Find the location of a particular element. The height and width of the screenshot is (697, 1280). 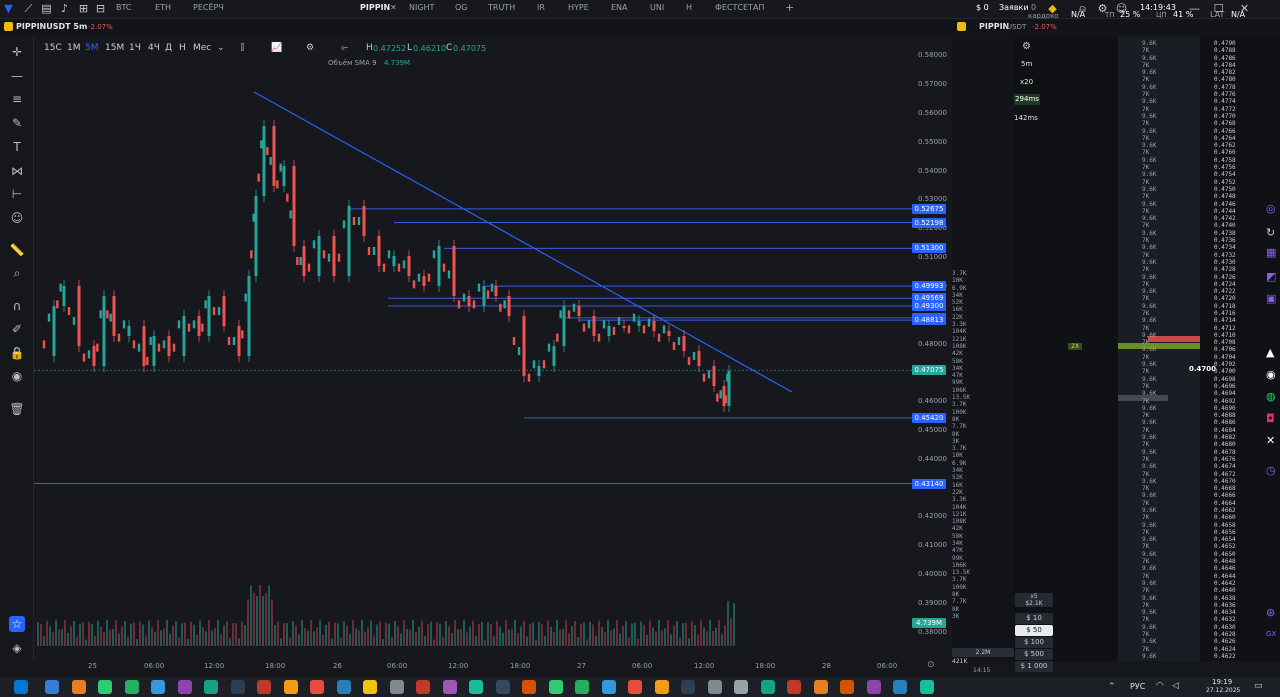

trend-line-icon: ⟋ is located at coordinates (28, 8).